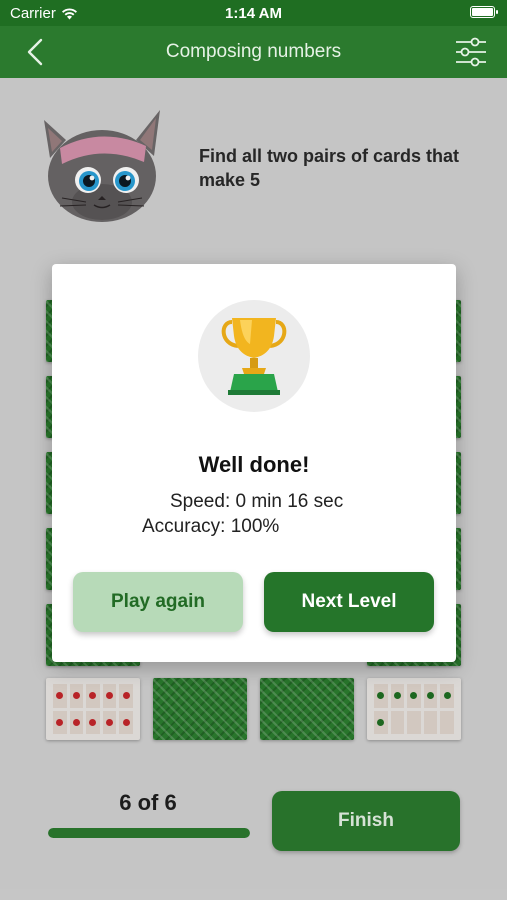  I want to click on accuracy-stat: Accuracy: 100%, so click(211, 526).